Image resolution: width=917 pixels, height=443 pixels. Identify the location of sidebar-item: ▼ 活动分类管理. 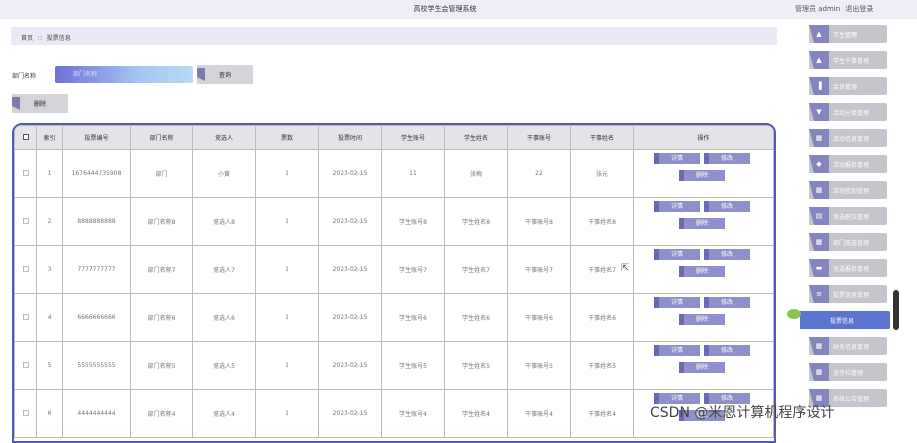
(848, 112).